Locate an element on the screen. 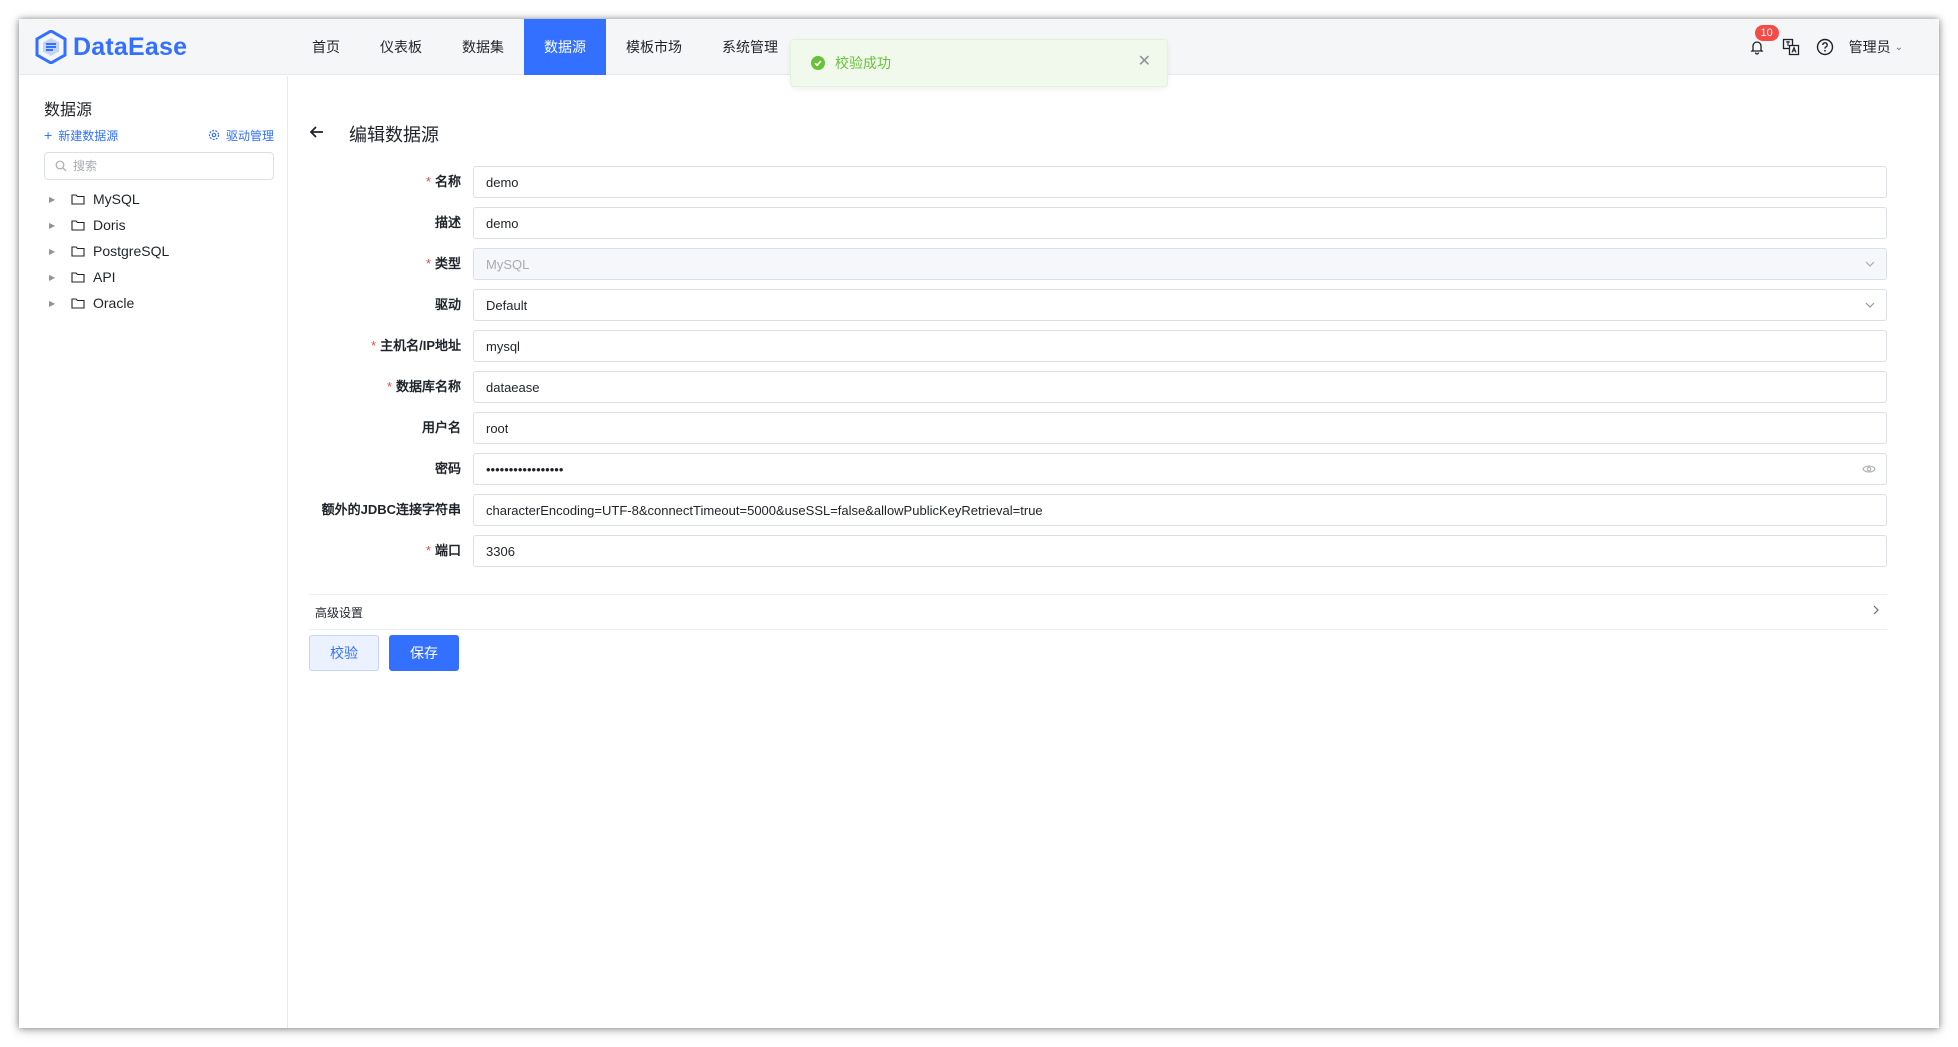 Image resolution: width=1958 pixels, height=1047 pixels. type-select: MySQL is located at coordinates (1180, 264).